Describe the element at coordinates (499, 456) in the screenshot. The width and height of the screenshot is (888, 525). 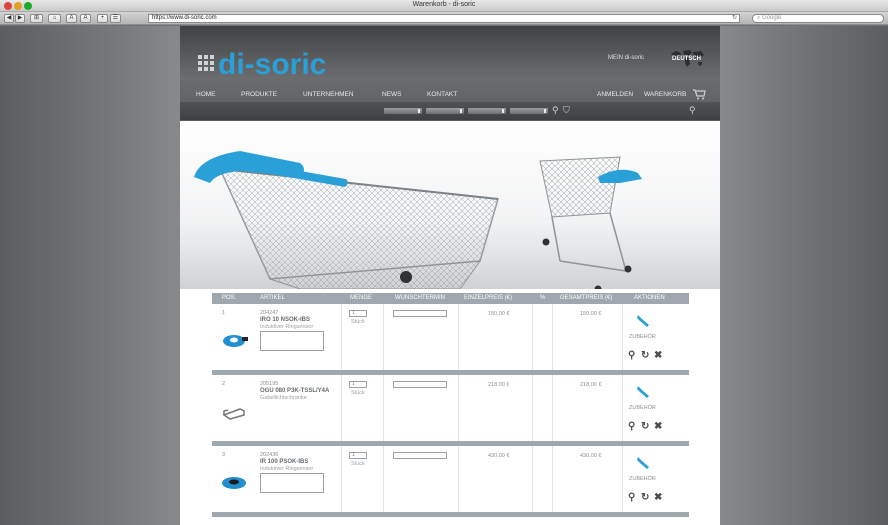
I see `unit-price: 430,00 €` at that location.